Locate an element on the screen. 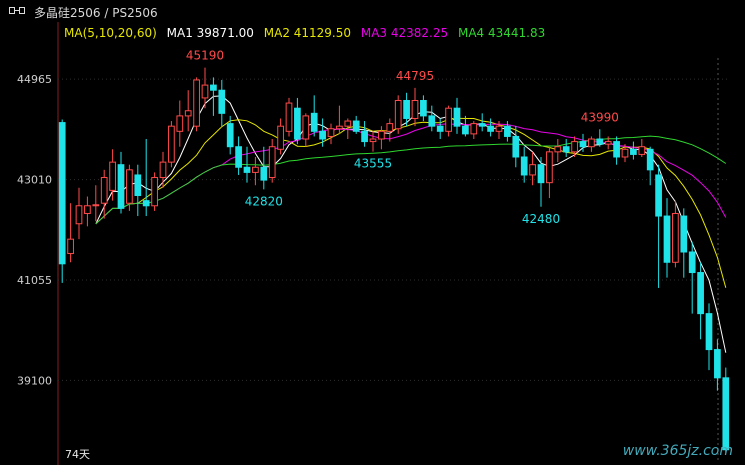 The height and width of the screenshot is (465, 745). price-annotation: 43555 is located at coordinates (373, 164).